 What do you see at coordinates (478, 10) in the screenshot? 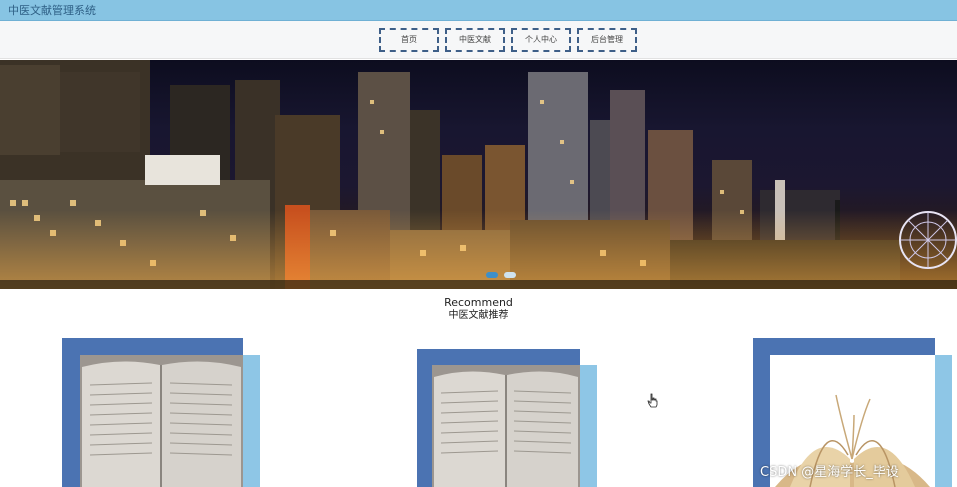
I see `app-titlebar: 中医文献管理系统` at bounding box center [478, 10].